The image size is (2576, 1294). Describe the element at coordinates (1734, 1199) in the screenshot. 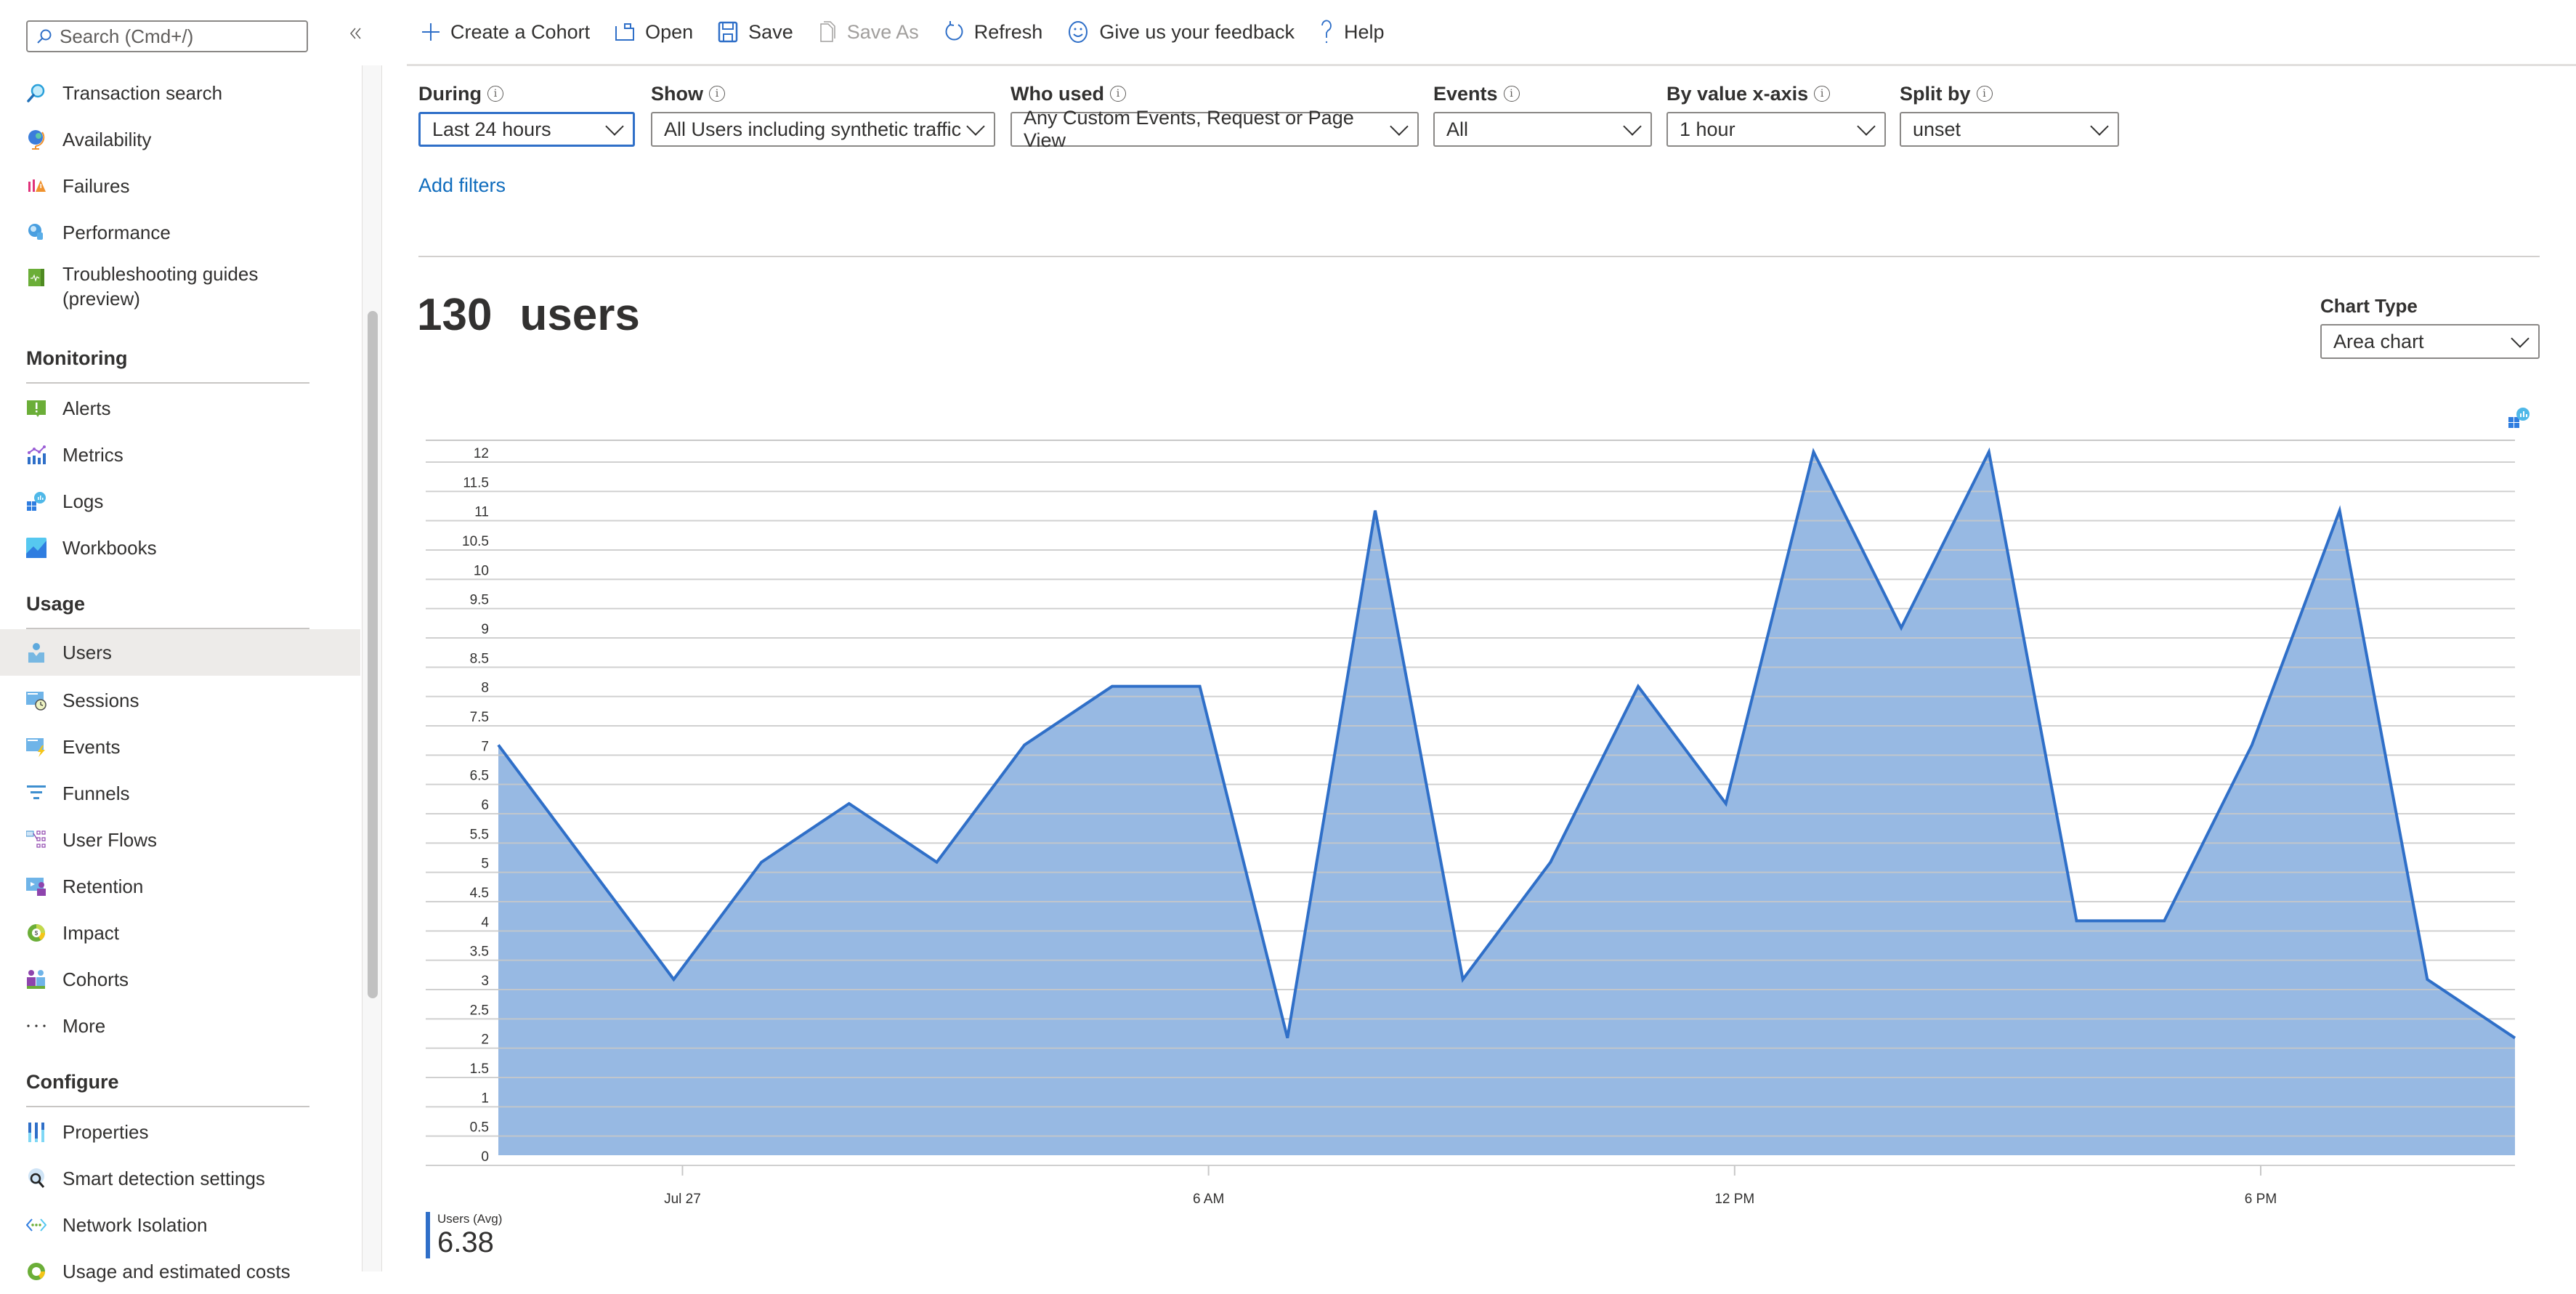

I see `x-tick-label: 12 PM` at that location.